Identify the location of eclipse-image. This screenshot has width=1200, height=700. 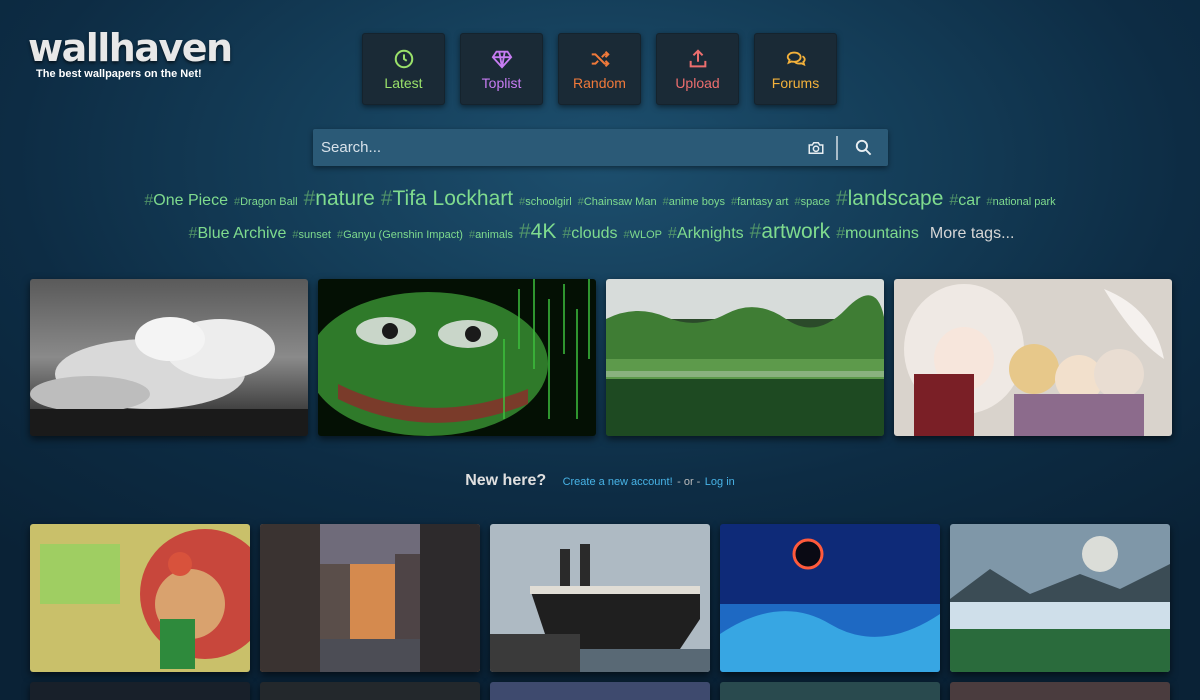
(830, 598).